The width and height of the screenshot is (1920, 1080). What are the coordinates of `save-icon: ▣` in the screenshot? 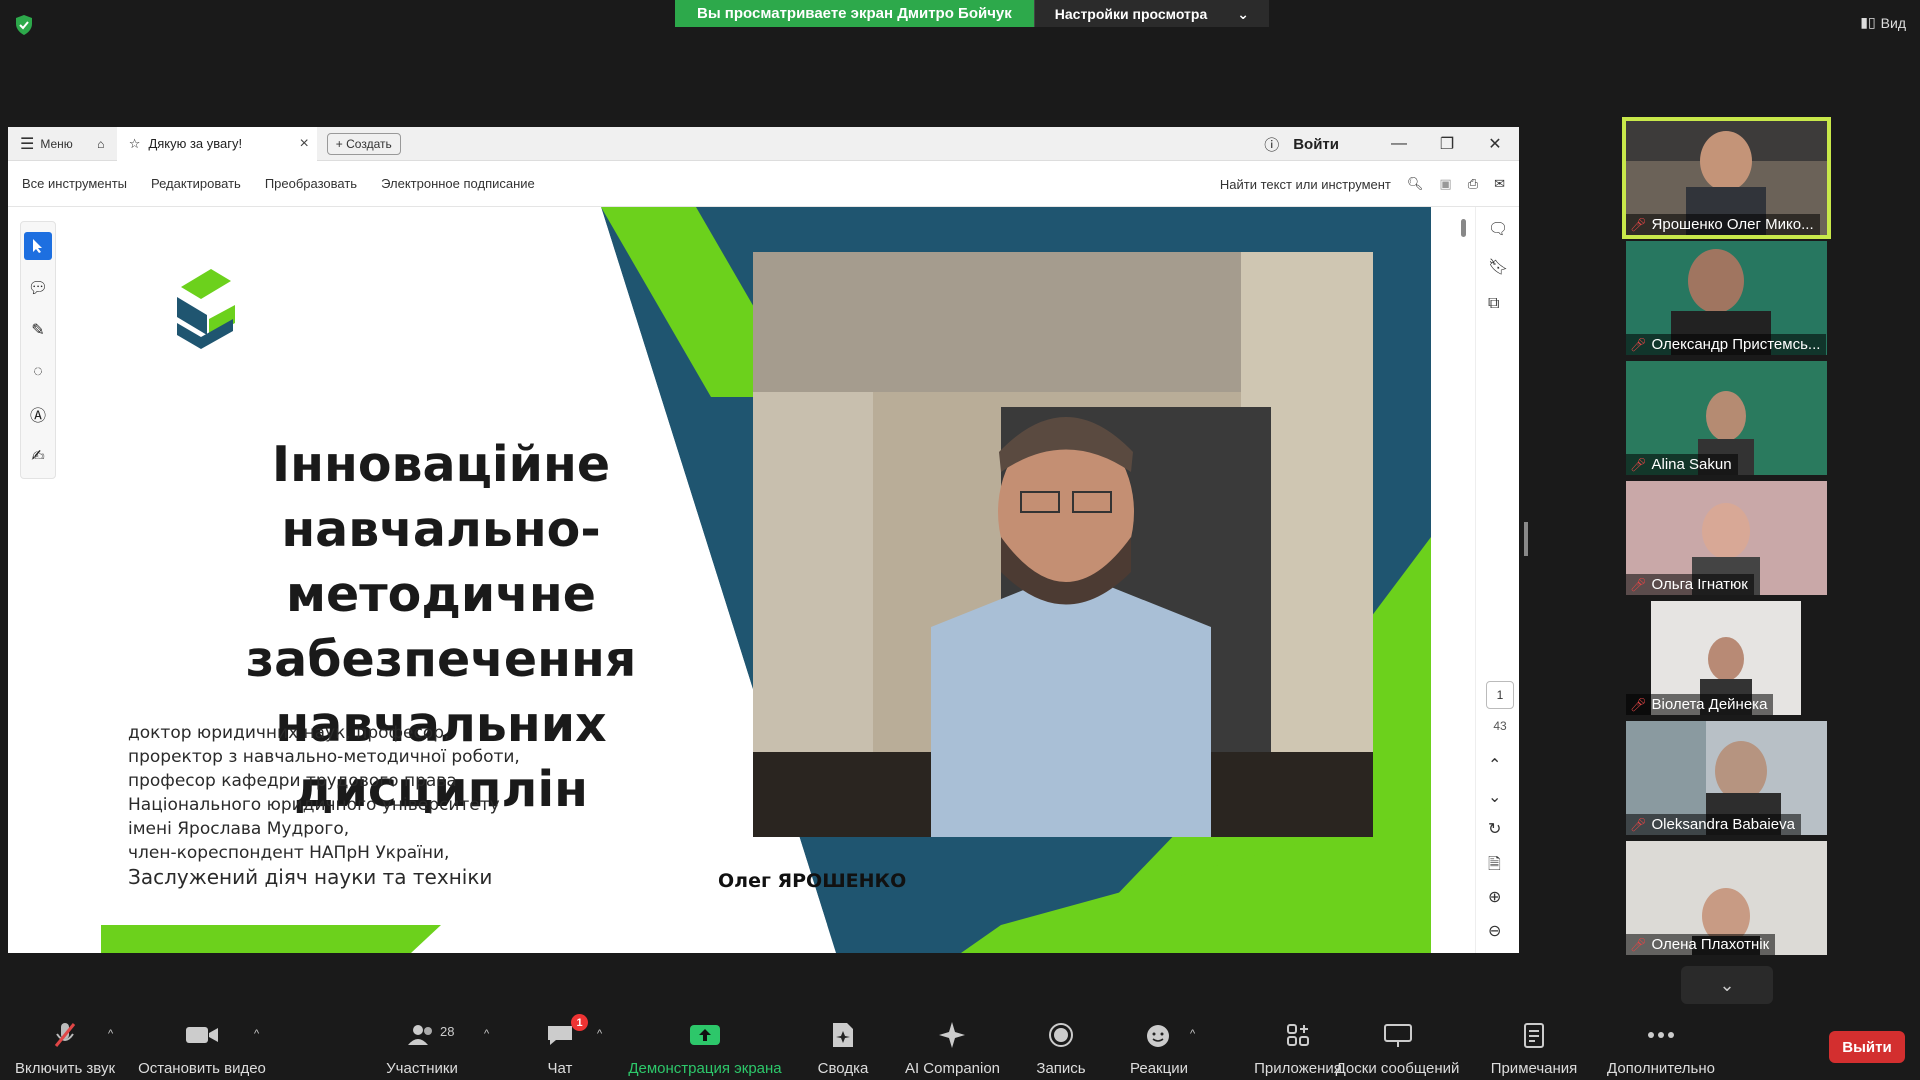 It's located at (1445, 184).